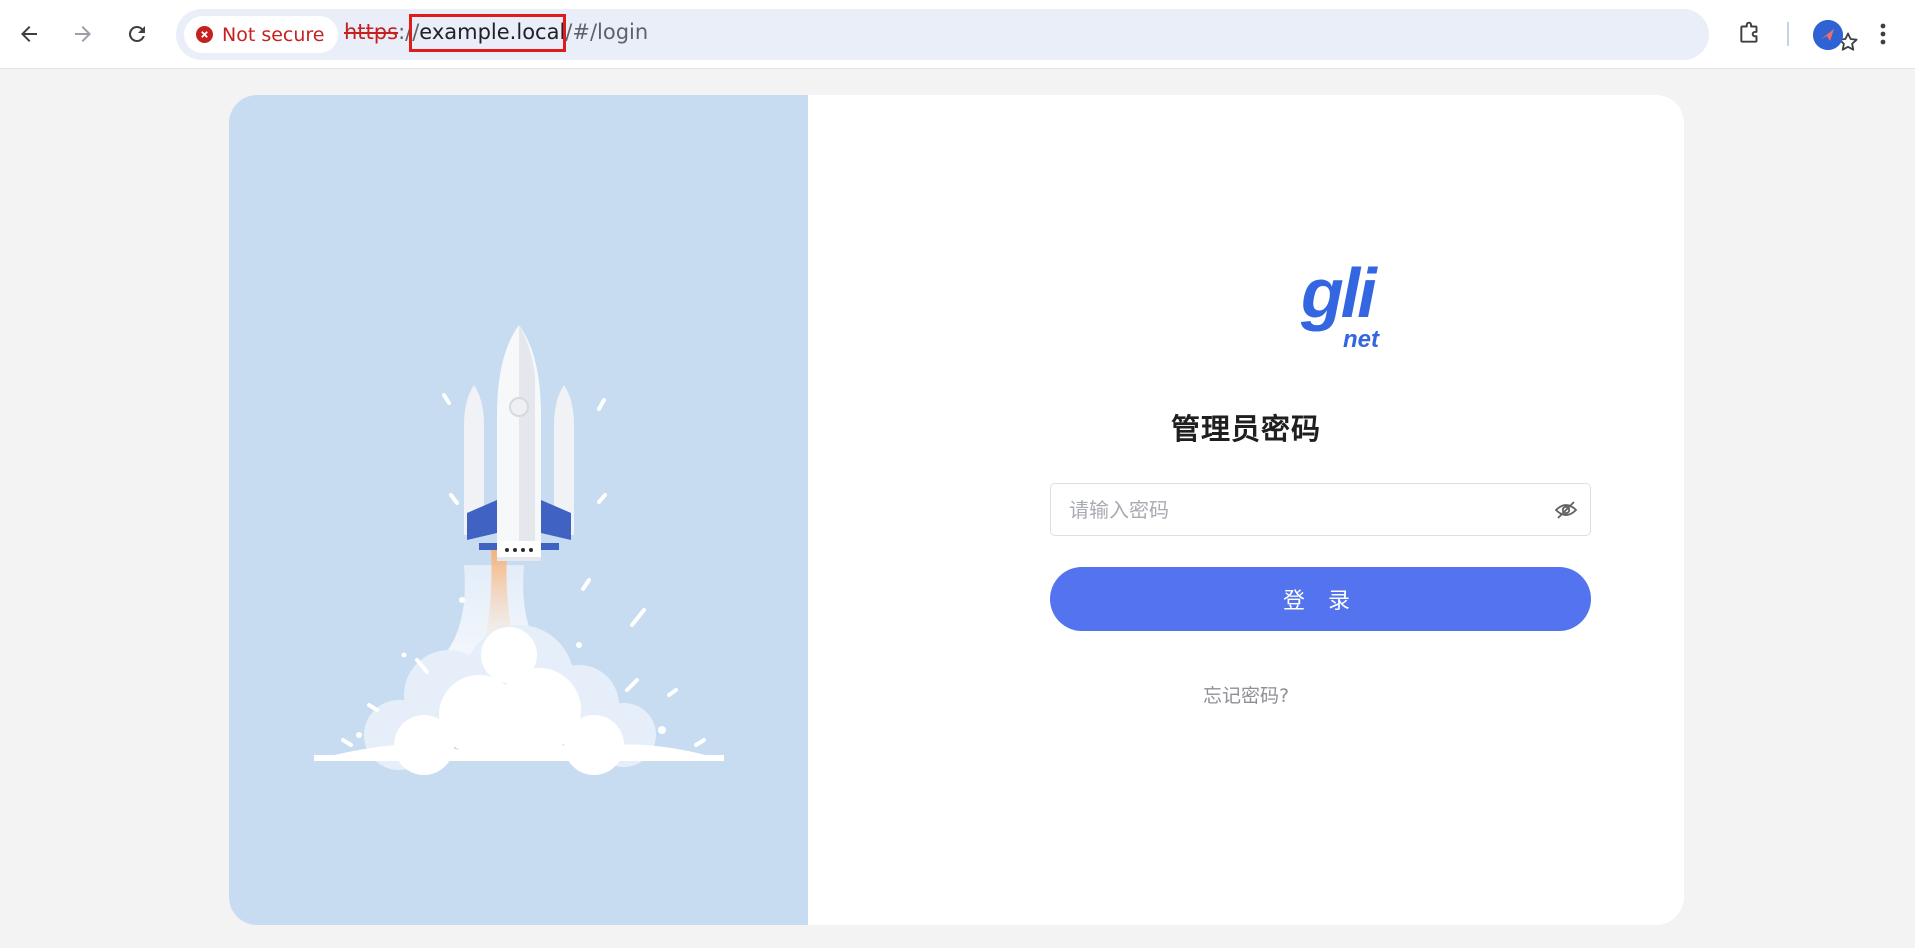 The height and width of the screenshot is (948, 1915). Describe the element at coordinates (204, 34) in the screenshot. I see `not-secure-icon` at that location.